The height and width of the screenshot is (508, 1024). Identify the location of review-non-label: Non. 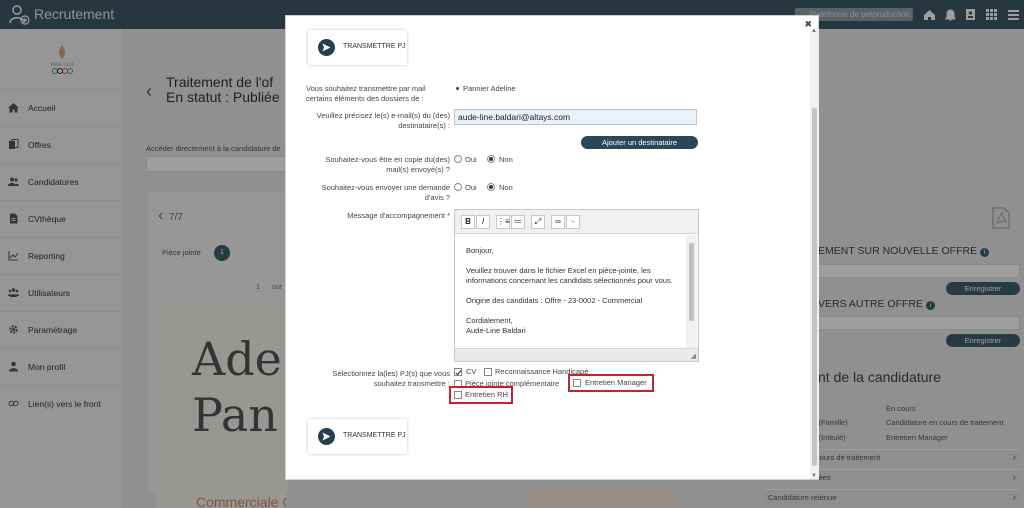
(506, 187).